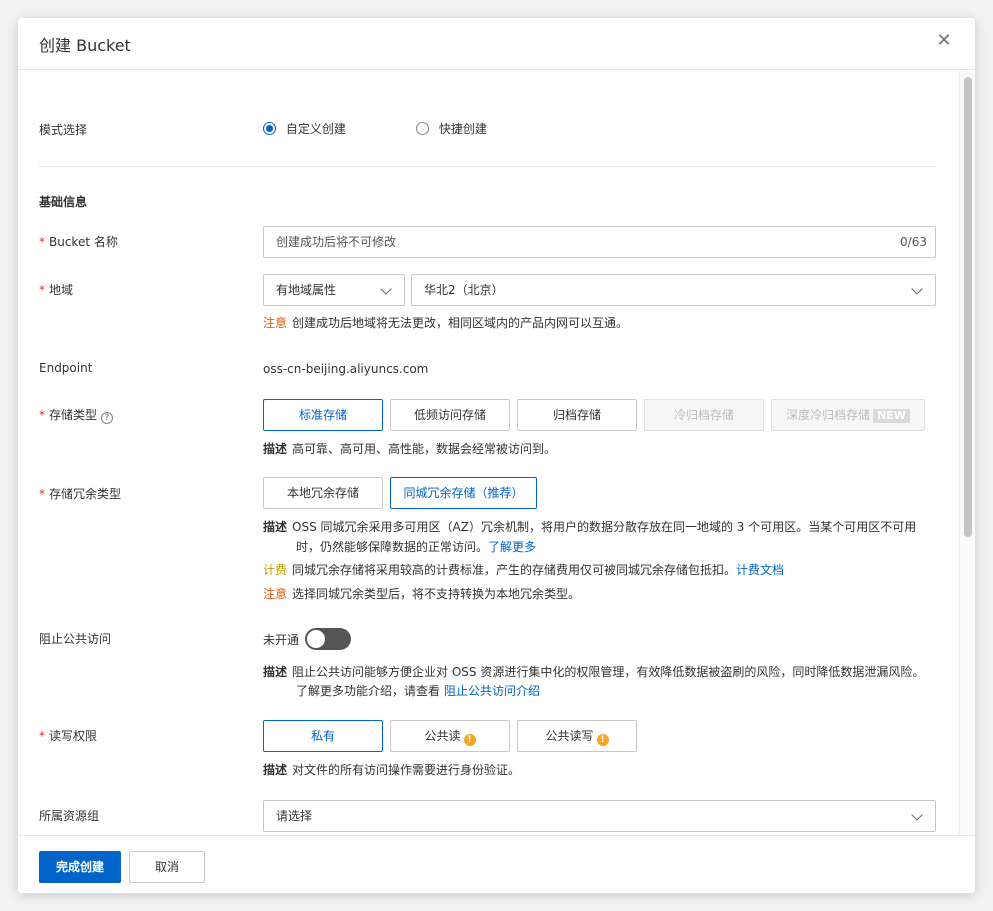  I want to click on section-basic-title: 基础信息, so click(63, 202).